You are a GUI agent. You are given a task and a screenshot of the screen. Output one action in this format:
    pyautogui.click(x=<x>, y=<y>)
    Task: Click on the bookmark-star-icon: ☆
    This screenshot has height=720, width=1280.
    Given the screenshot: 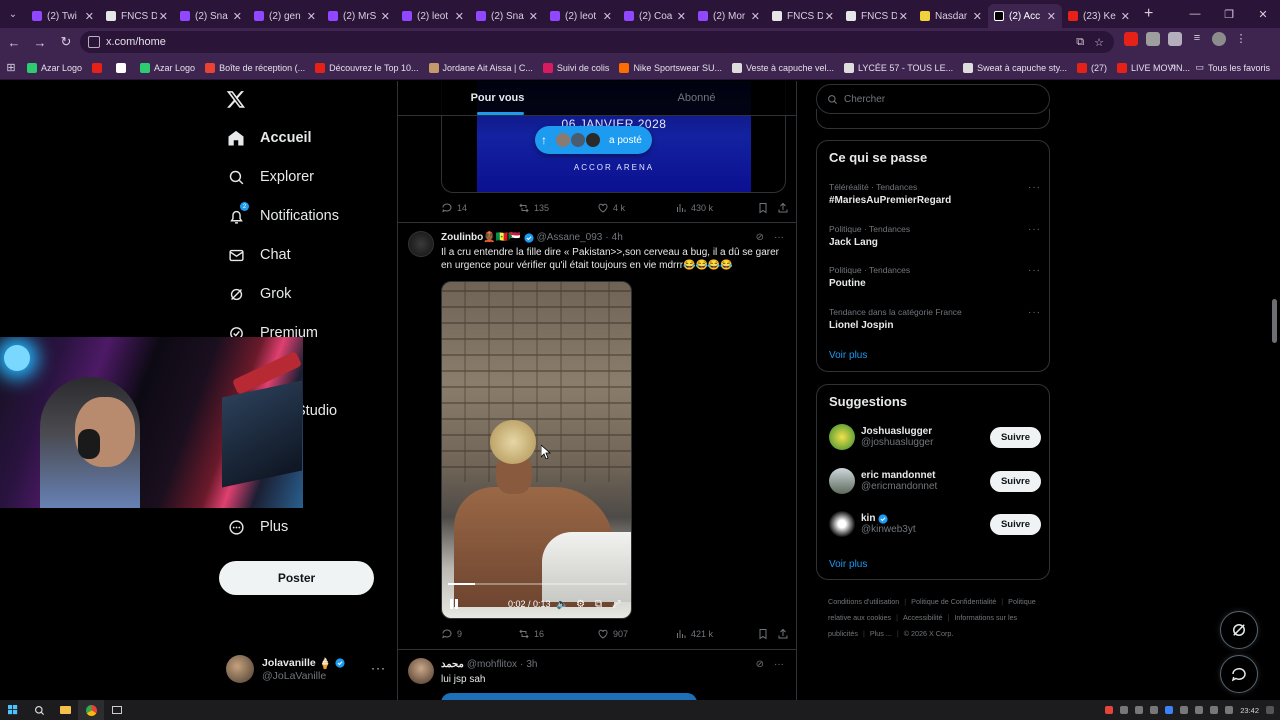 What is the action you would take?
    pyautogui.click(x=1099, y=42)
    